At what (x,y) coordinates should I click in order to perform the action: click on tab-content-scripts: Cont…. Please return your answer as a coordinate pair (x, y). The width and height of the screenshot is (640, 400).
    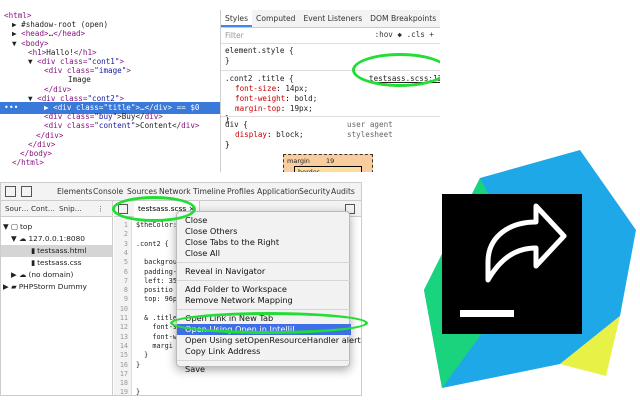
    Looking at the image, I should click on (43, 209).